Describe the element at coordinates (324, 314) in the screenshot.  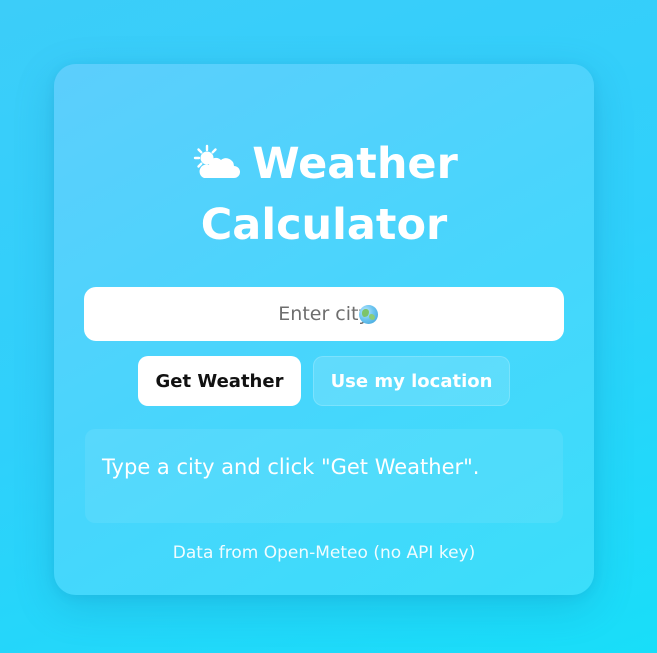
I see `city-search-input` at that location.